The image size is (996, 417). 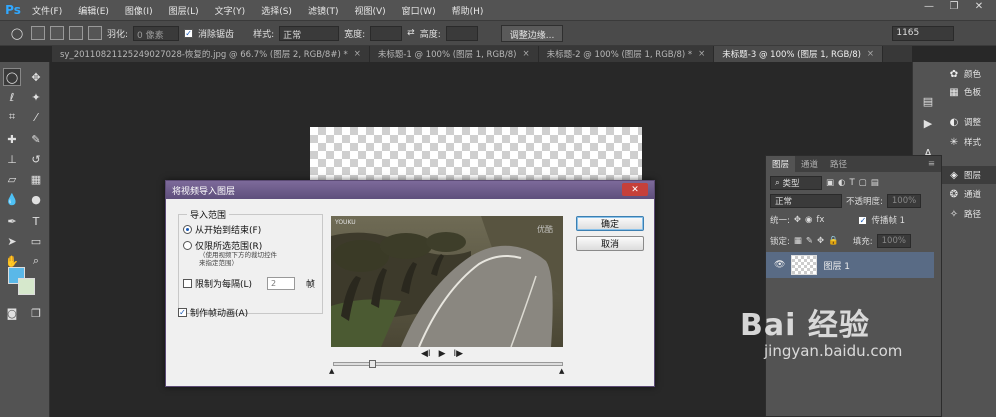 I want to click on eye-icon: 👁, so click(x=779, y=265).